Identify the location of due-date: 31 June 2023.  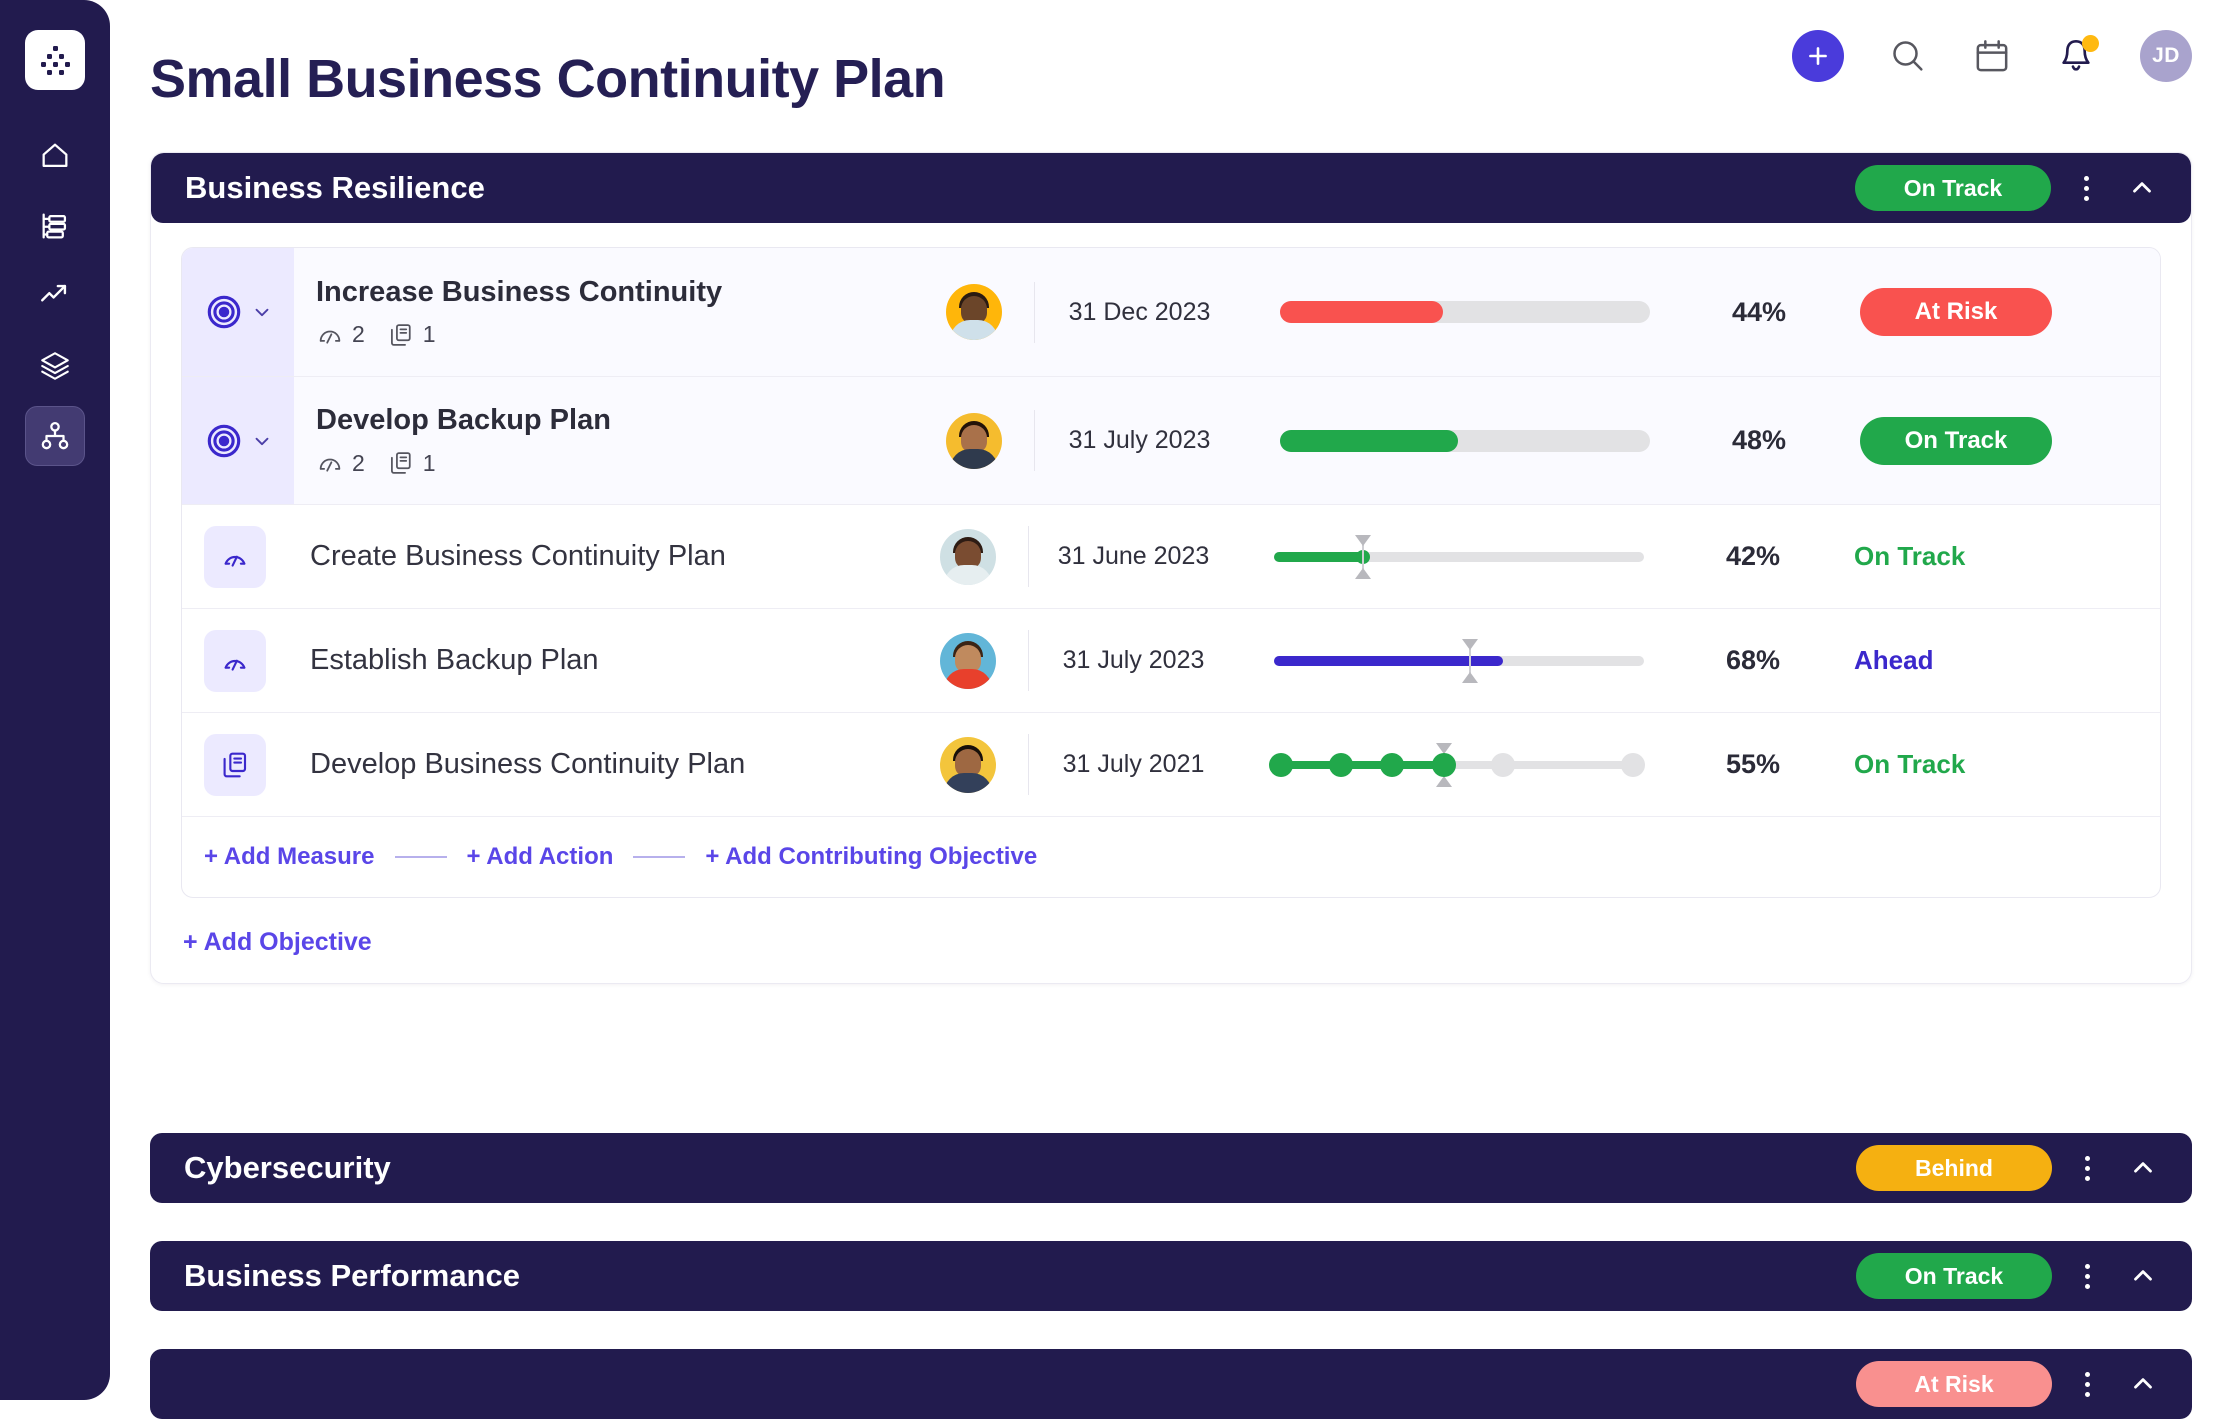
(1133, 556).